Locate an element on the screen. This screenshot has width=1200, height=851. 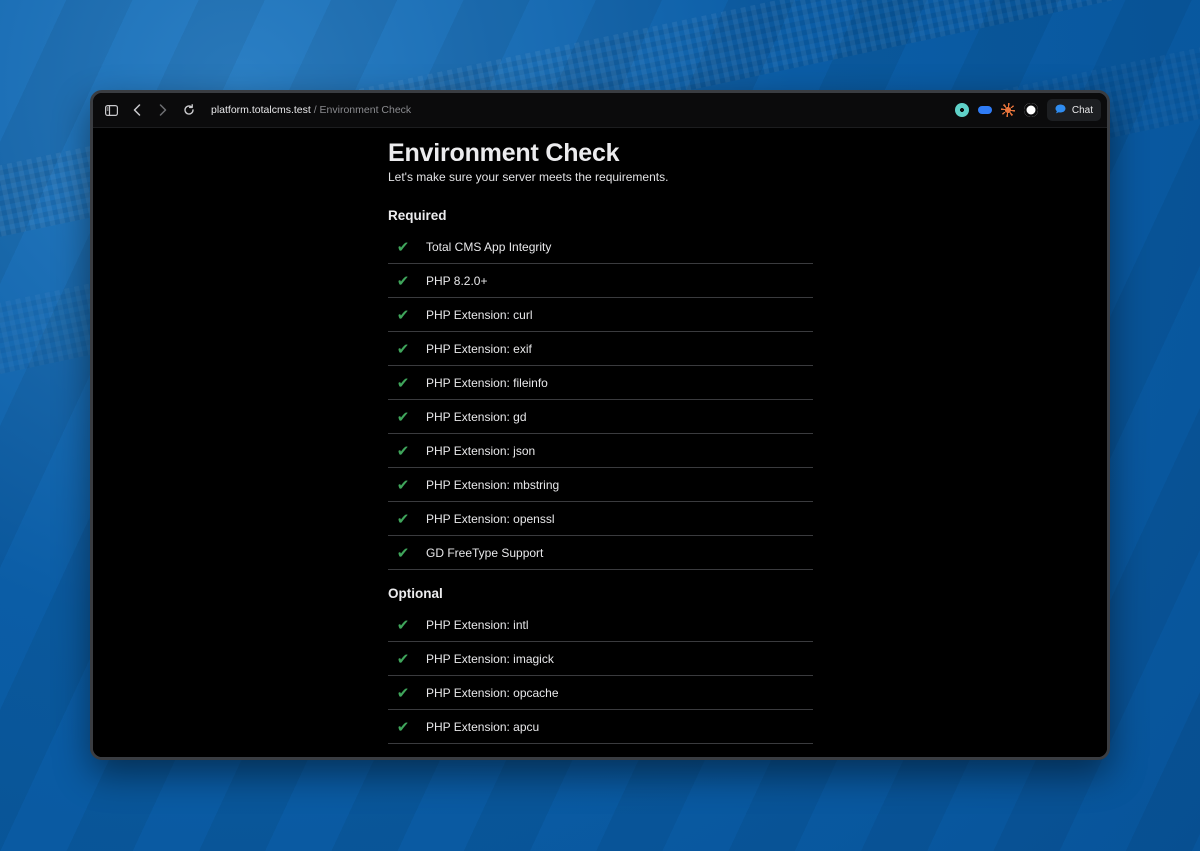
check-item: ✔ PHP Extension: gd is located at coordinates (600, 417).